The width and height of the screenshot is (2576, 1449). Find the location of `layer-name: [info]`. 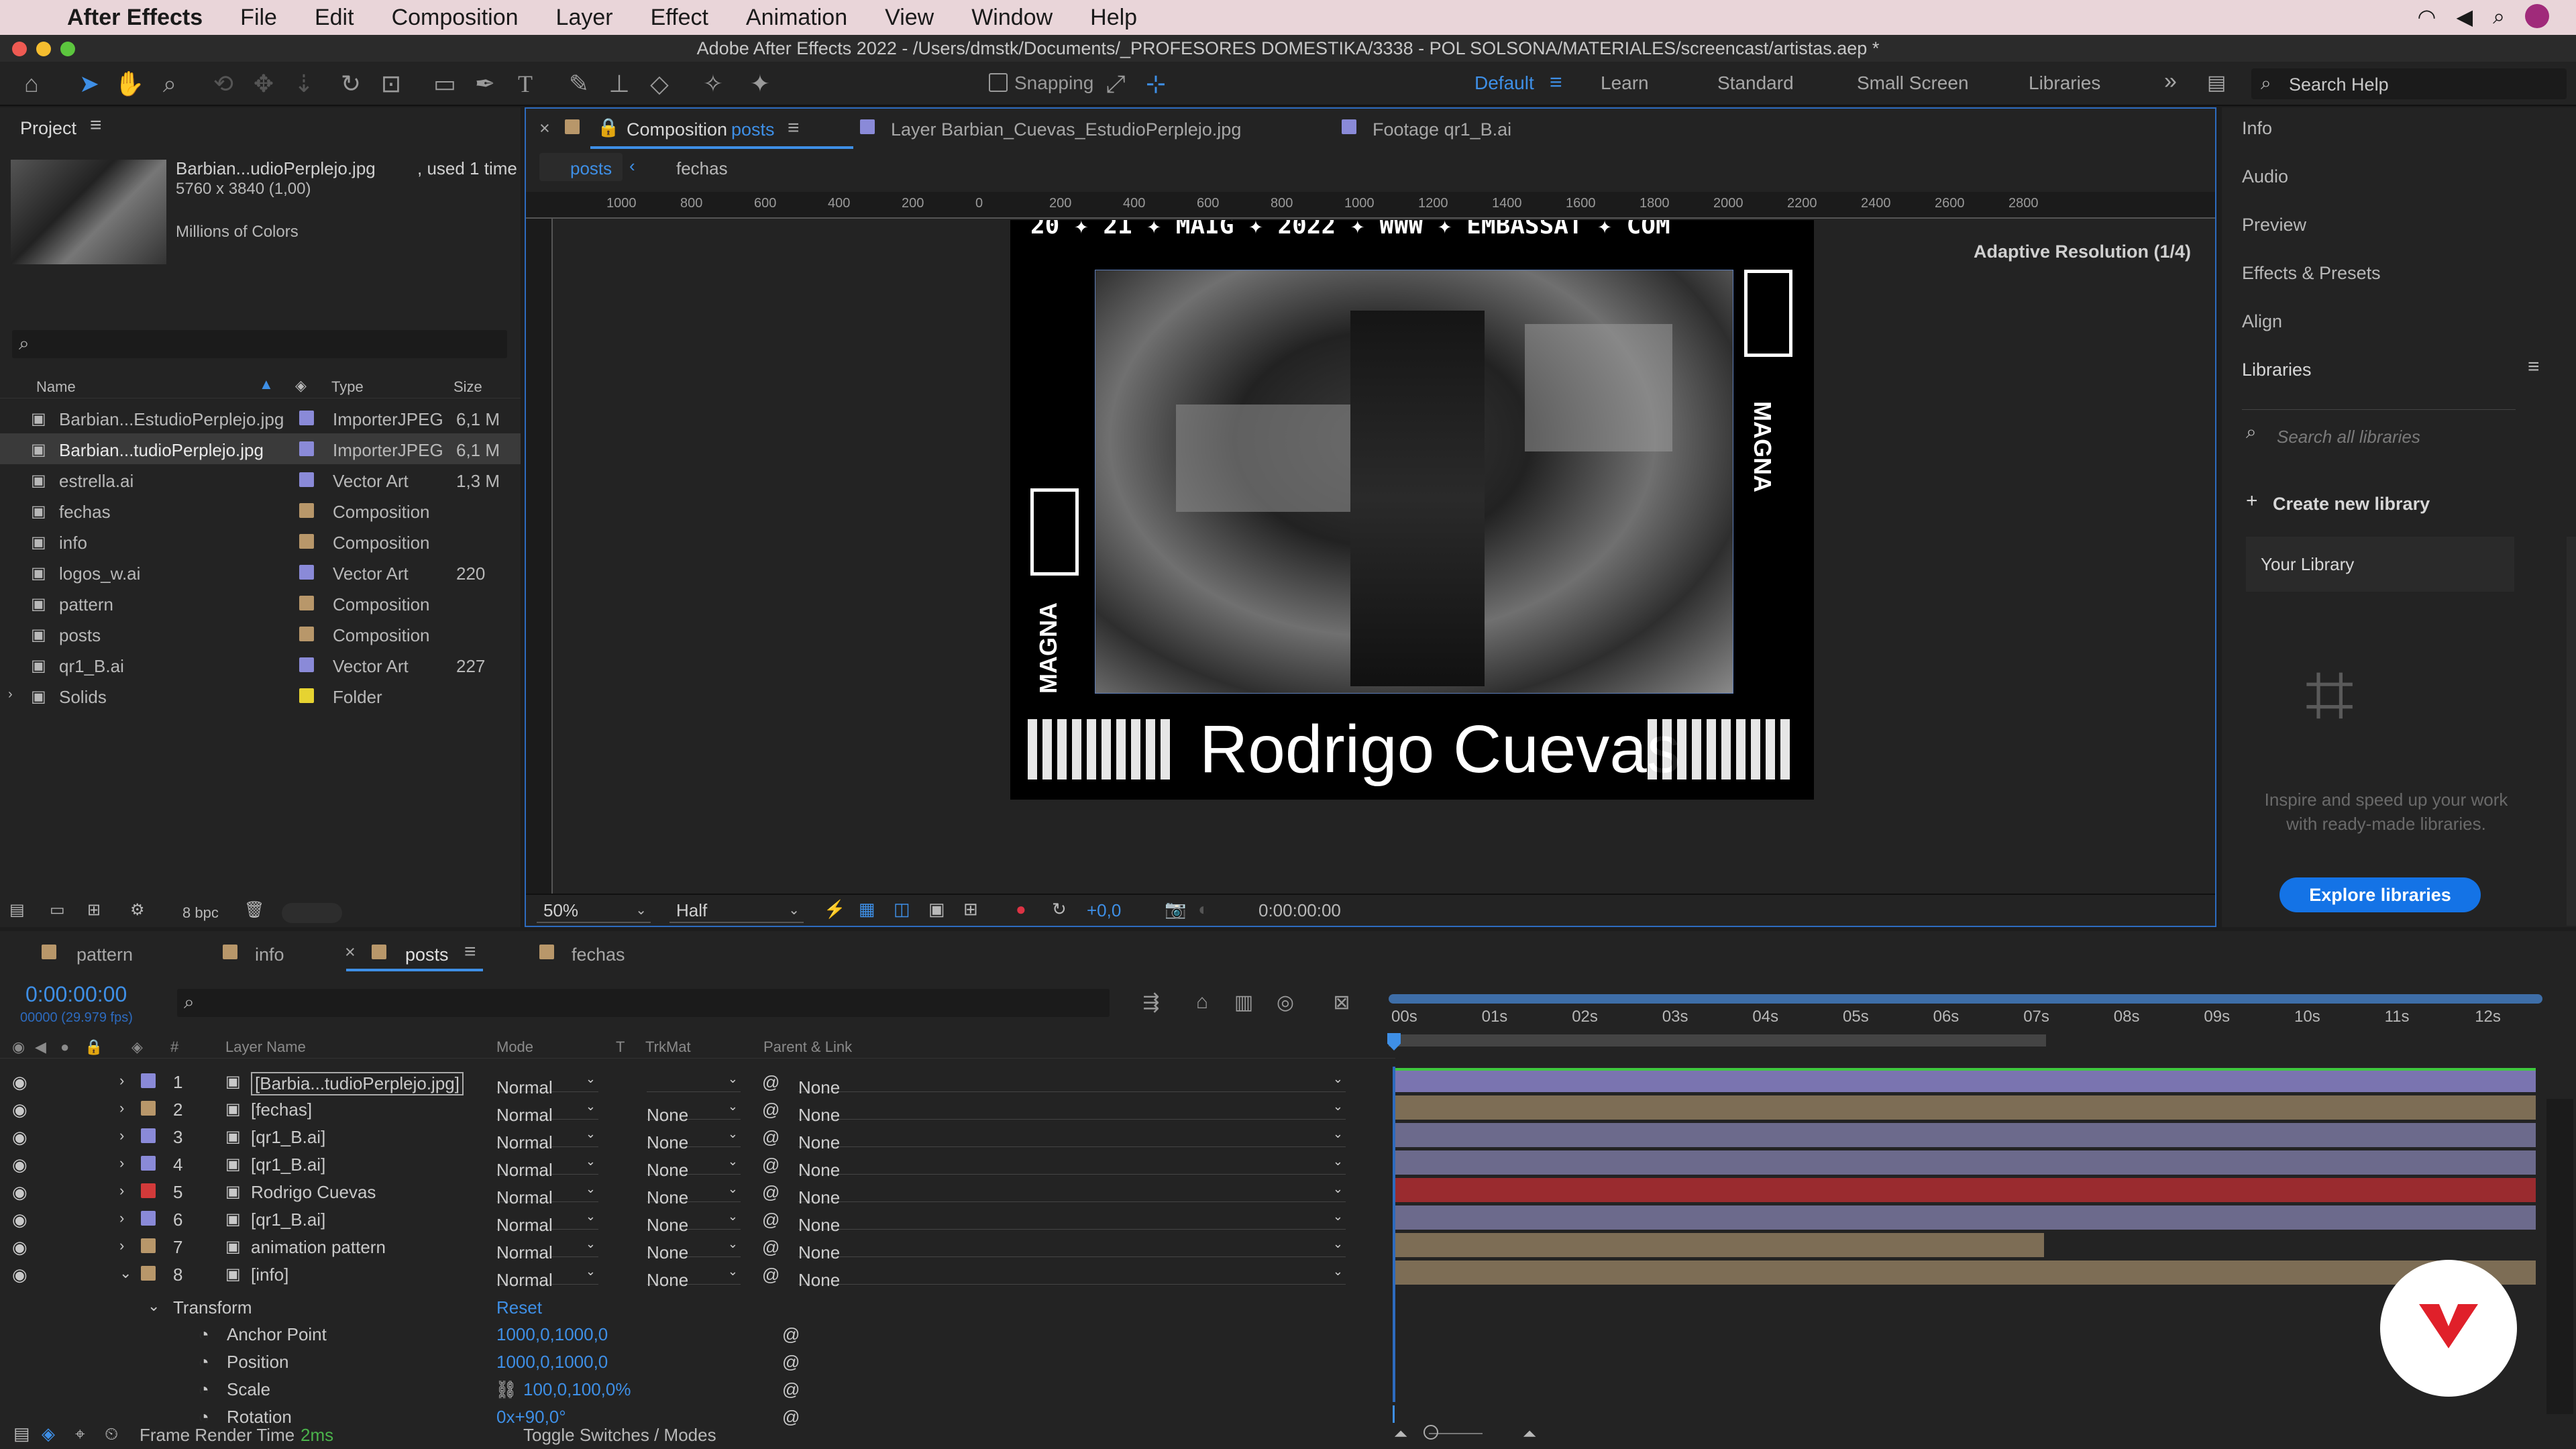

layer-name: [info] is located at coordinates (269, 1275).